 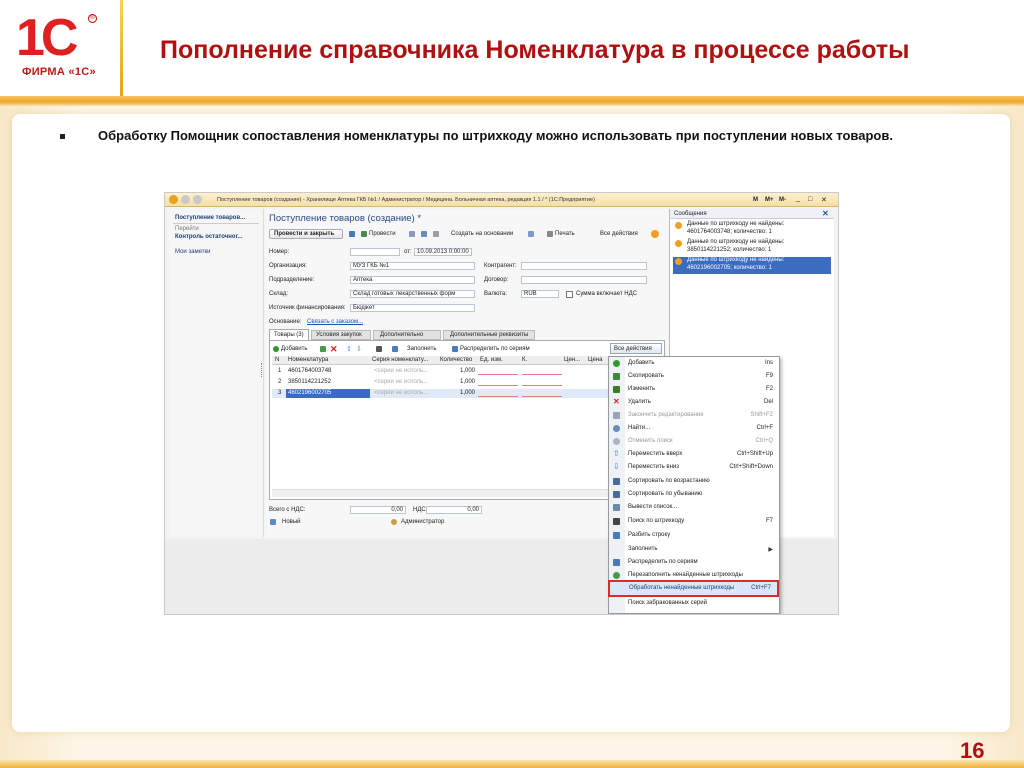 I want to click on window-control-m: M, so click(x=755, y=200).